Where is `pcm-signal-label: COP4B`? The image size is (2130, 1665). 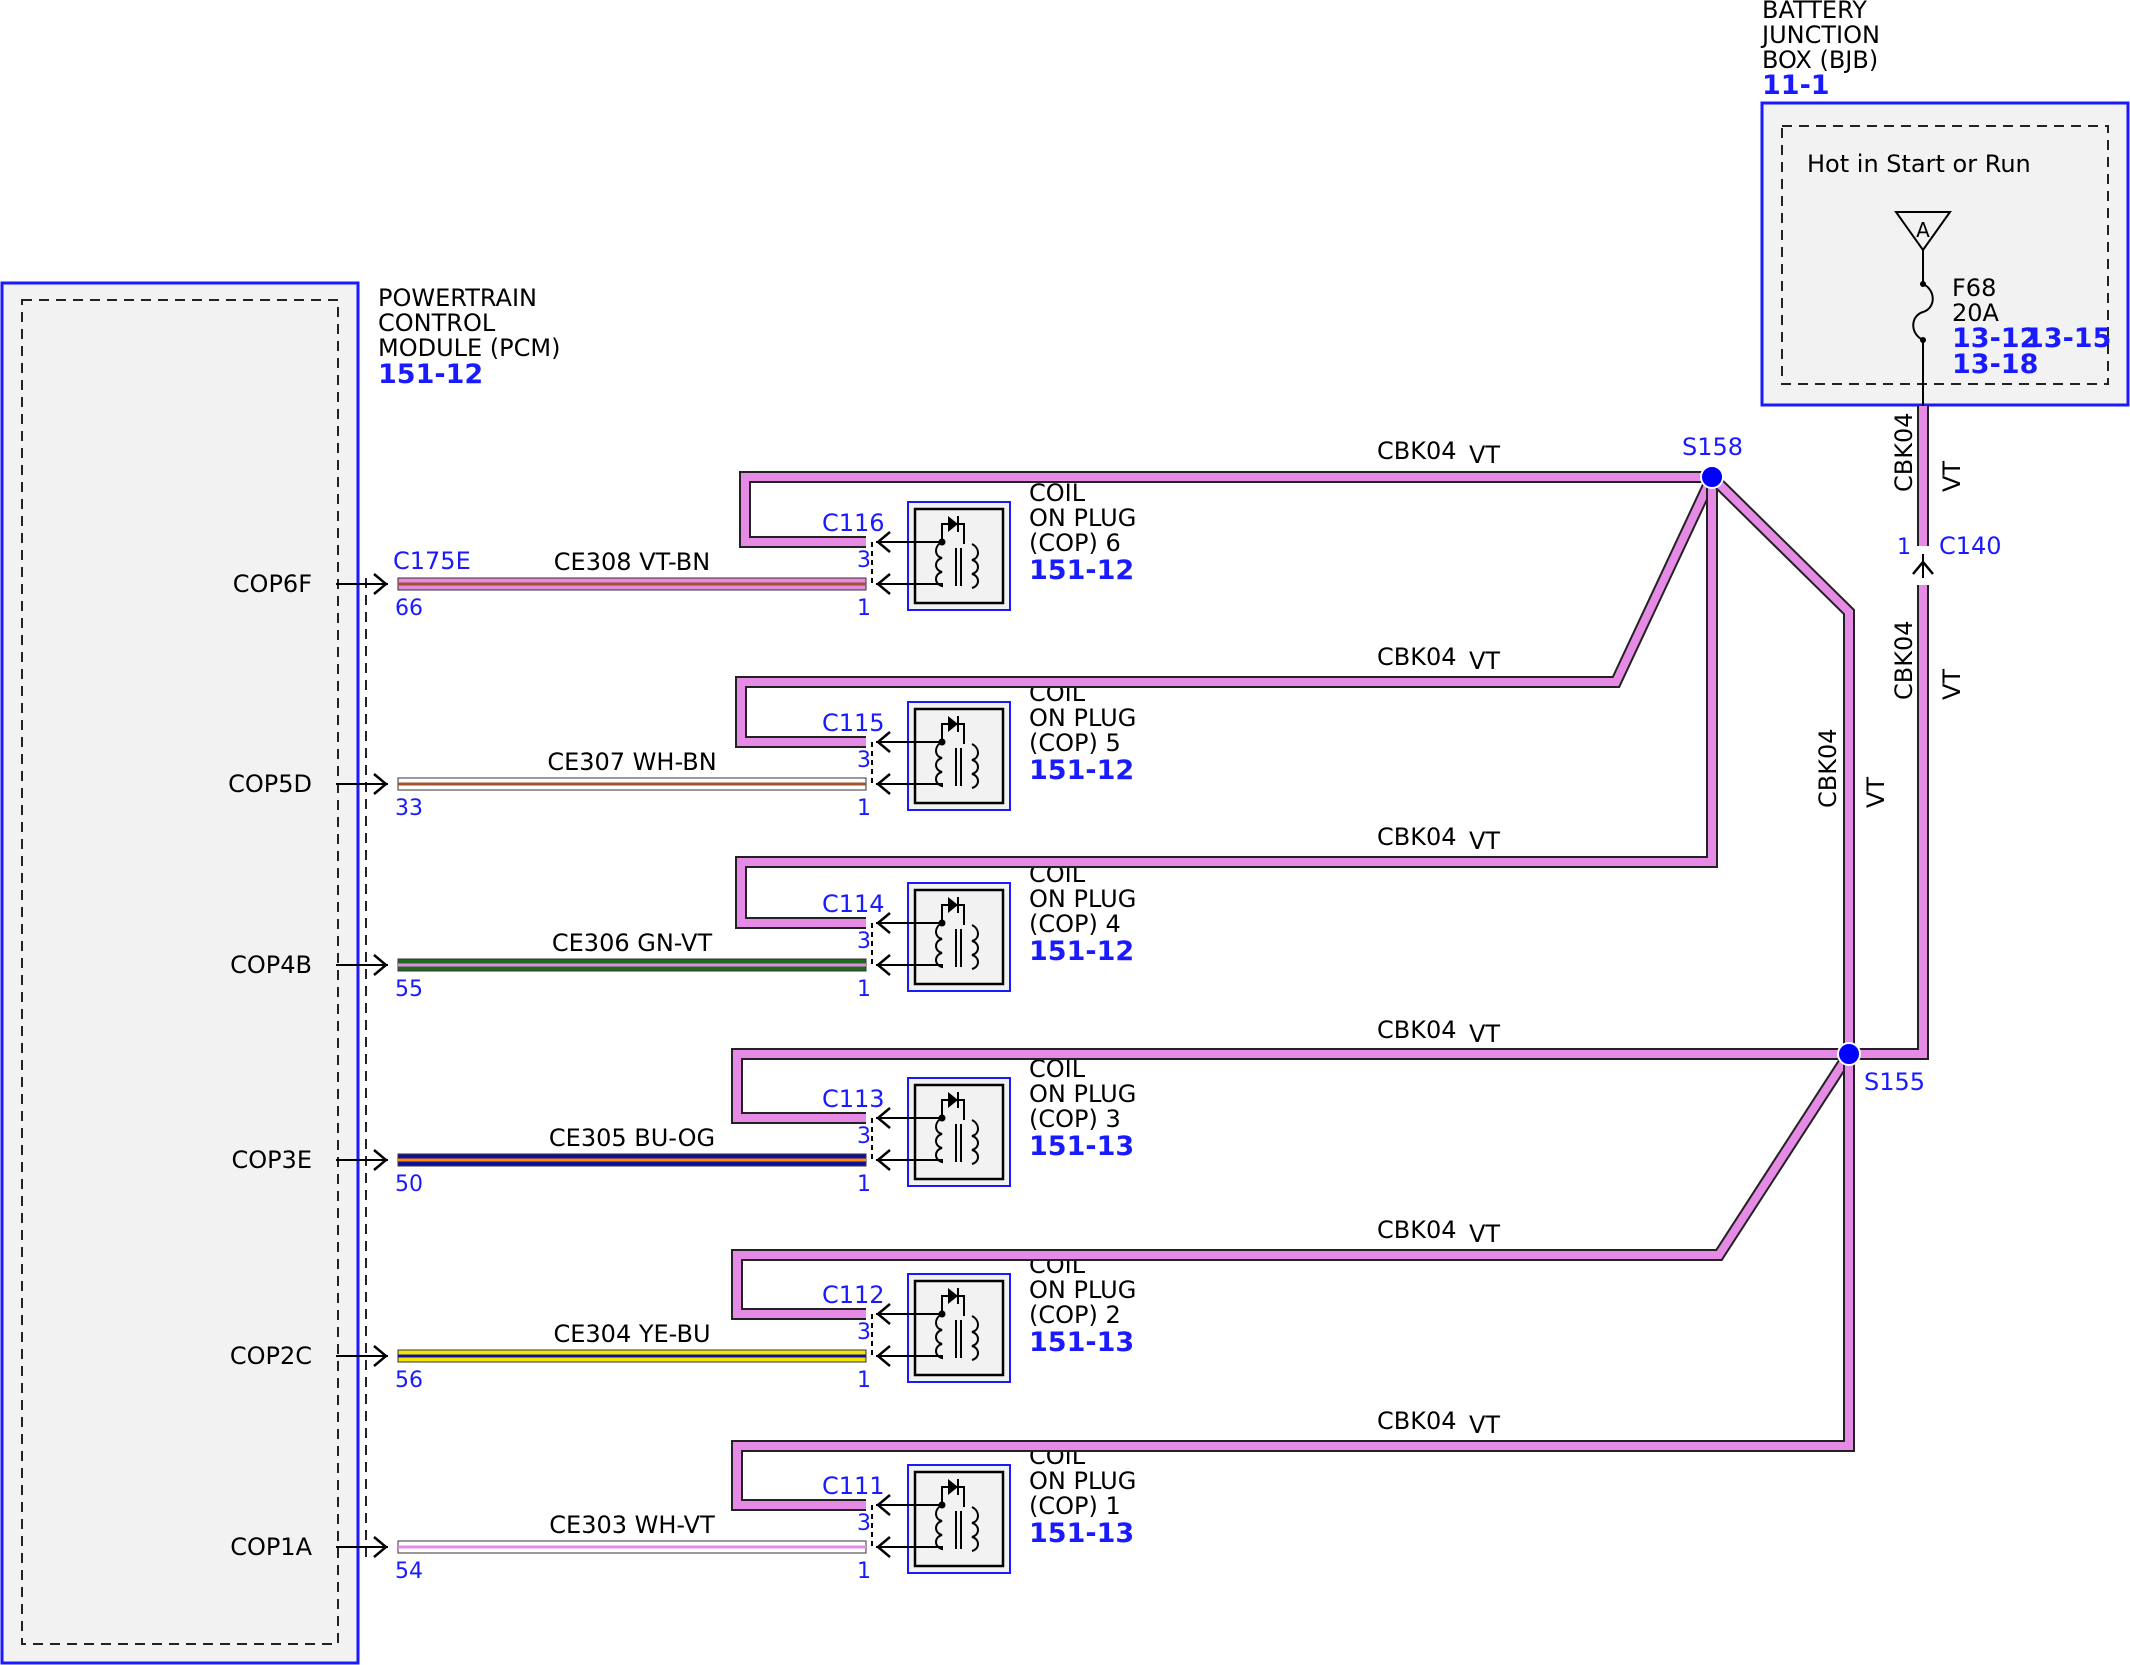
pcm-signal-label: COP4B is located at coordinates (271, 965).